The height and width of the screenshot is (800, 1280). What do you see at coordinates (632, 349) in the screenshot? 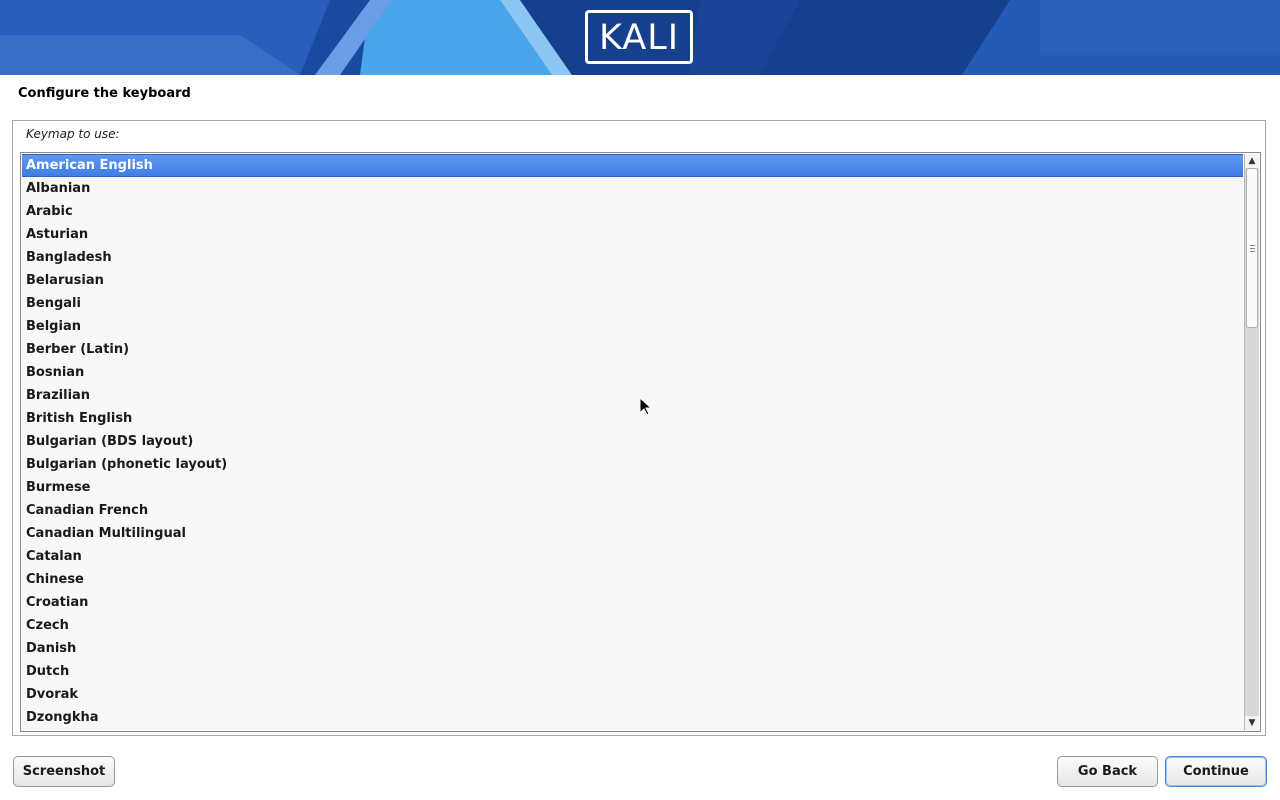
I see `keymap-option: Berber (Latin)` at bounding box center [632, 349].